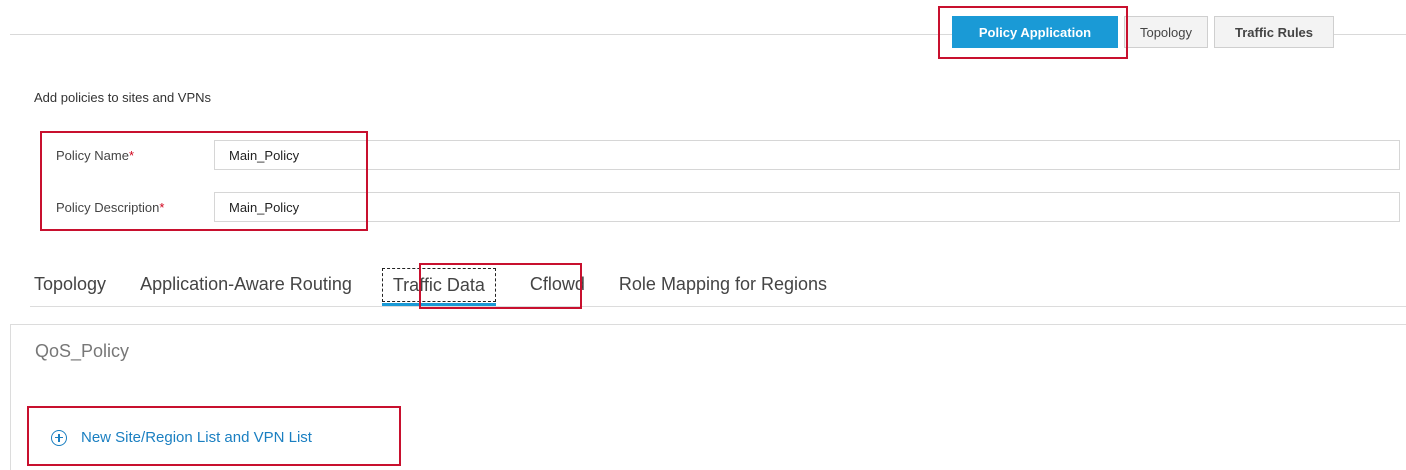  I want to click on policy-name-input, so click(807, 155).